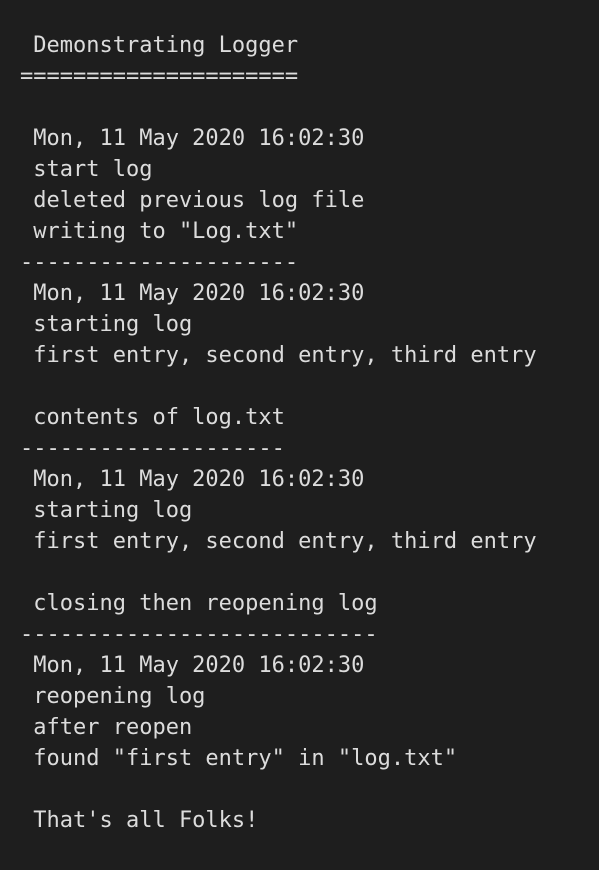 The image size is (599, 870). I want to click on console-line: reopening log, so click(113, 696).